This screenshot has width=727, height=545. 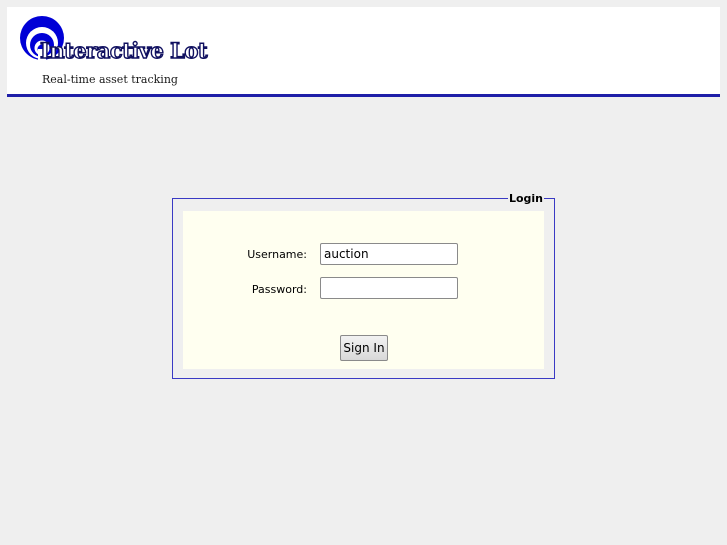 I want to click on brand-tagline: Real-time asset tracking, so click(x=110, y=79).